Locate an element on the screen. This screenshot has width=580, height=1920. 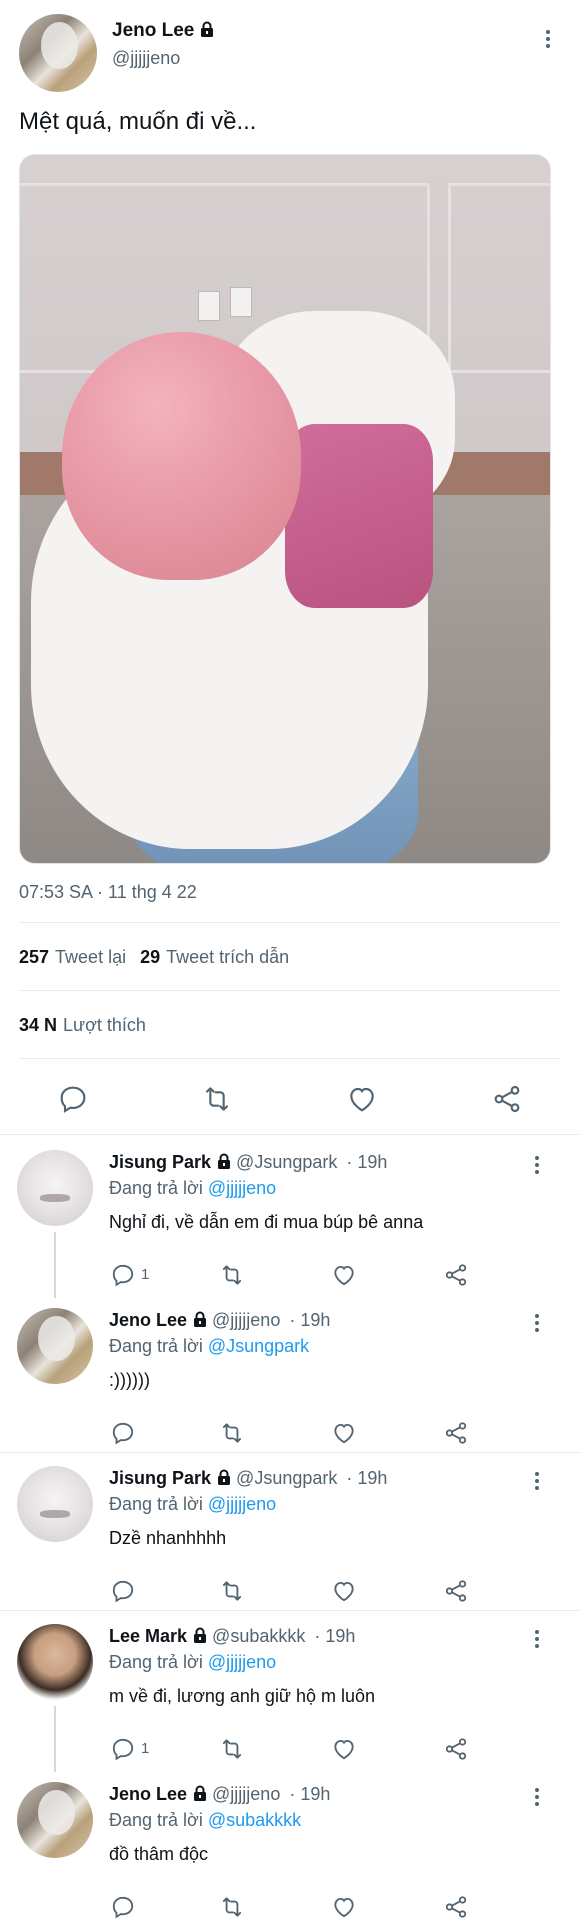
reply-text: Dzề nhanhhhh is located at coordinates (168, 1538).